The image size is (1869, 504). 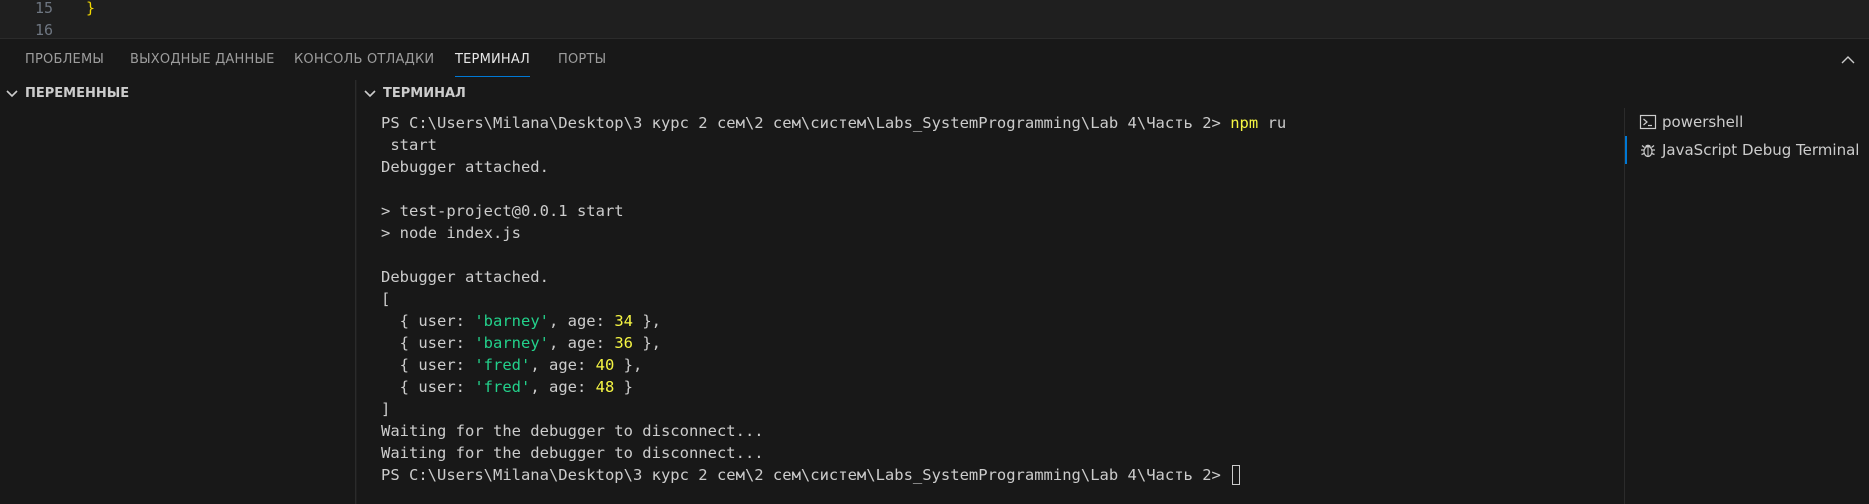 What do you see at coordinates (1236, 475) in the screenshot?
I see `terminal-cursor` at bounding box center [1236, 475].